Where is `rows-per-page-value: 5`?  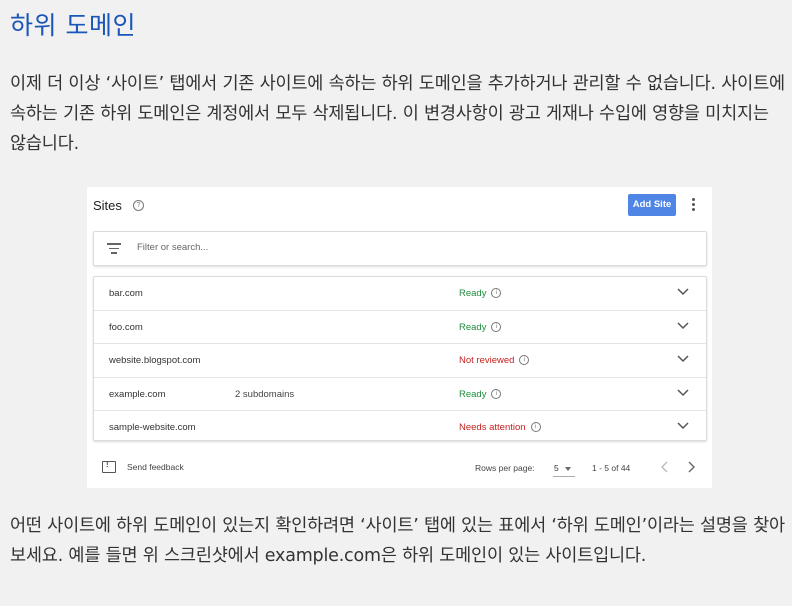
rows-per-page-value: 5 is located at coordinates (556, 468).